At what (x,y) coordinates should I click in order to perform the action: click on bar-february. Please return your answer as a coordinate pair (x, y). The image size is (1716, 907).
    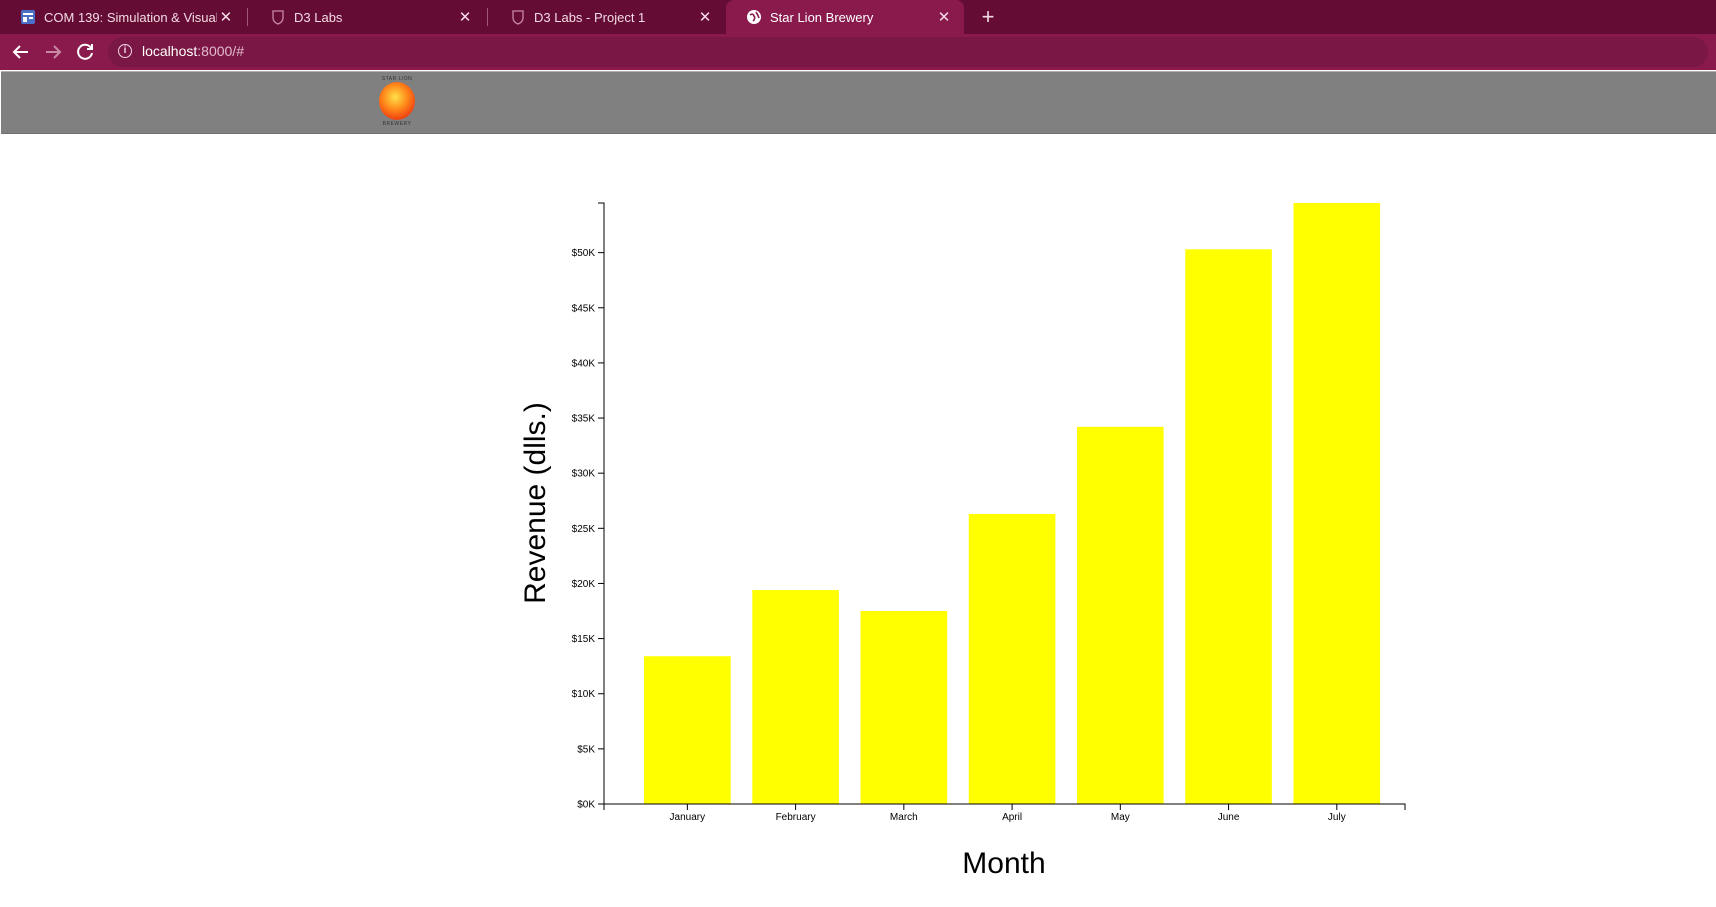
    Looking at the image, I should click on (795, 697).